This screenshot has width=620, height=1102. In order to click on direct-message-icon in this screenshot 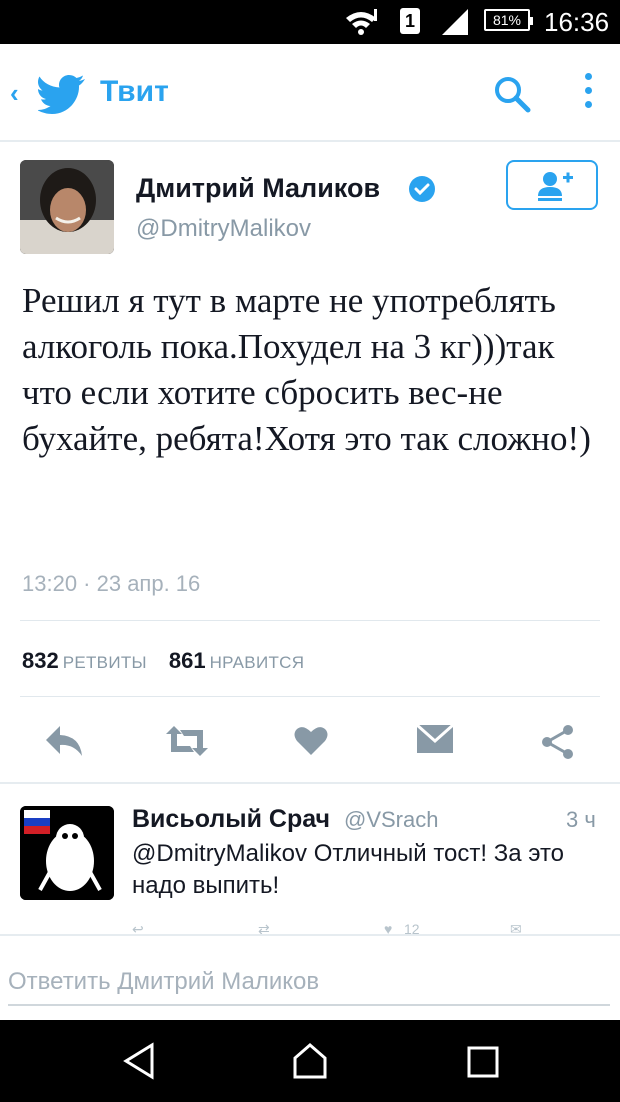, I will do `click(435, 739)`.